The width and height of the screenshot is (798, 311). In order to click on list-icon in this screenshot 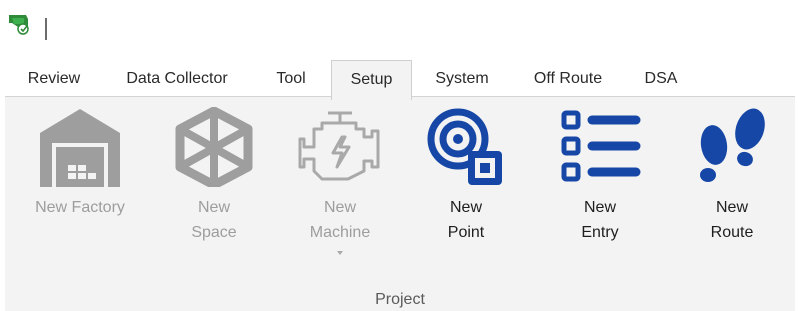, I will do `click(600, 149)`.